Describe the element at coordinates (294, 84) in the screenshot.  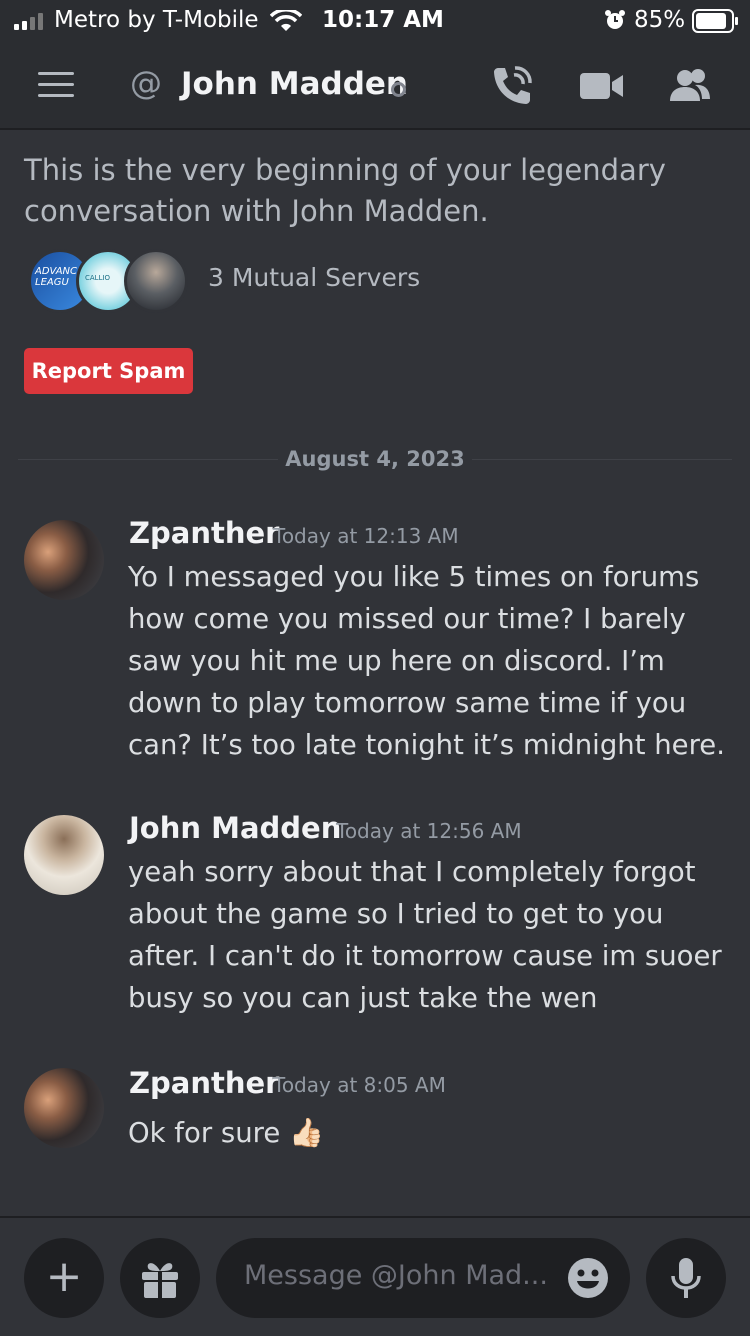
I see `header-title: John Madden` at that location.